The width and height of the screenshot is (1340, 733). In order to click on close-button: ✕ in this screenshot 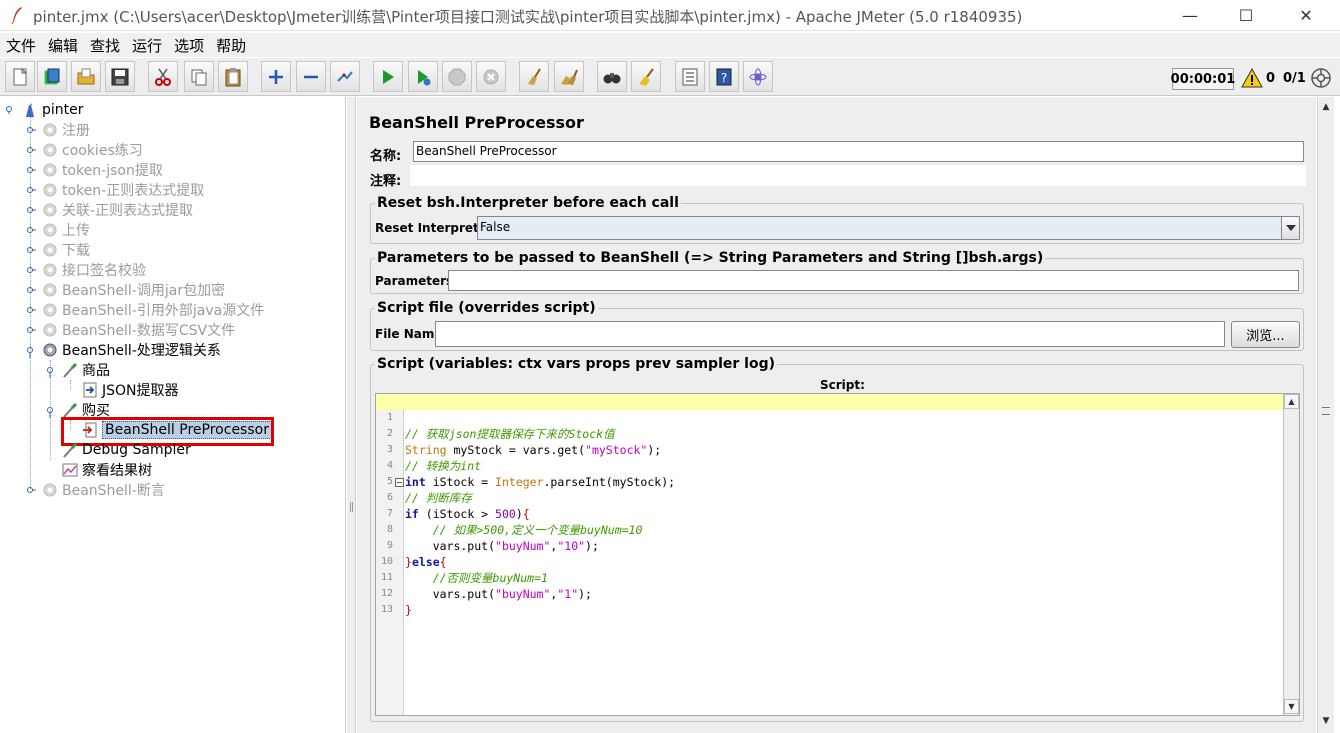, I will do `click(1306, 15)`.